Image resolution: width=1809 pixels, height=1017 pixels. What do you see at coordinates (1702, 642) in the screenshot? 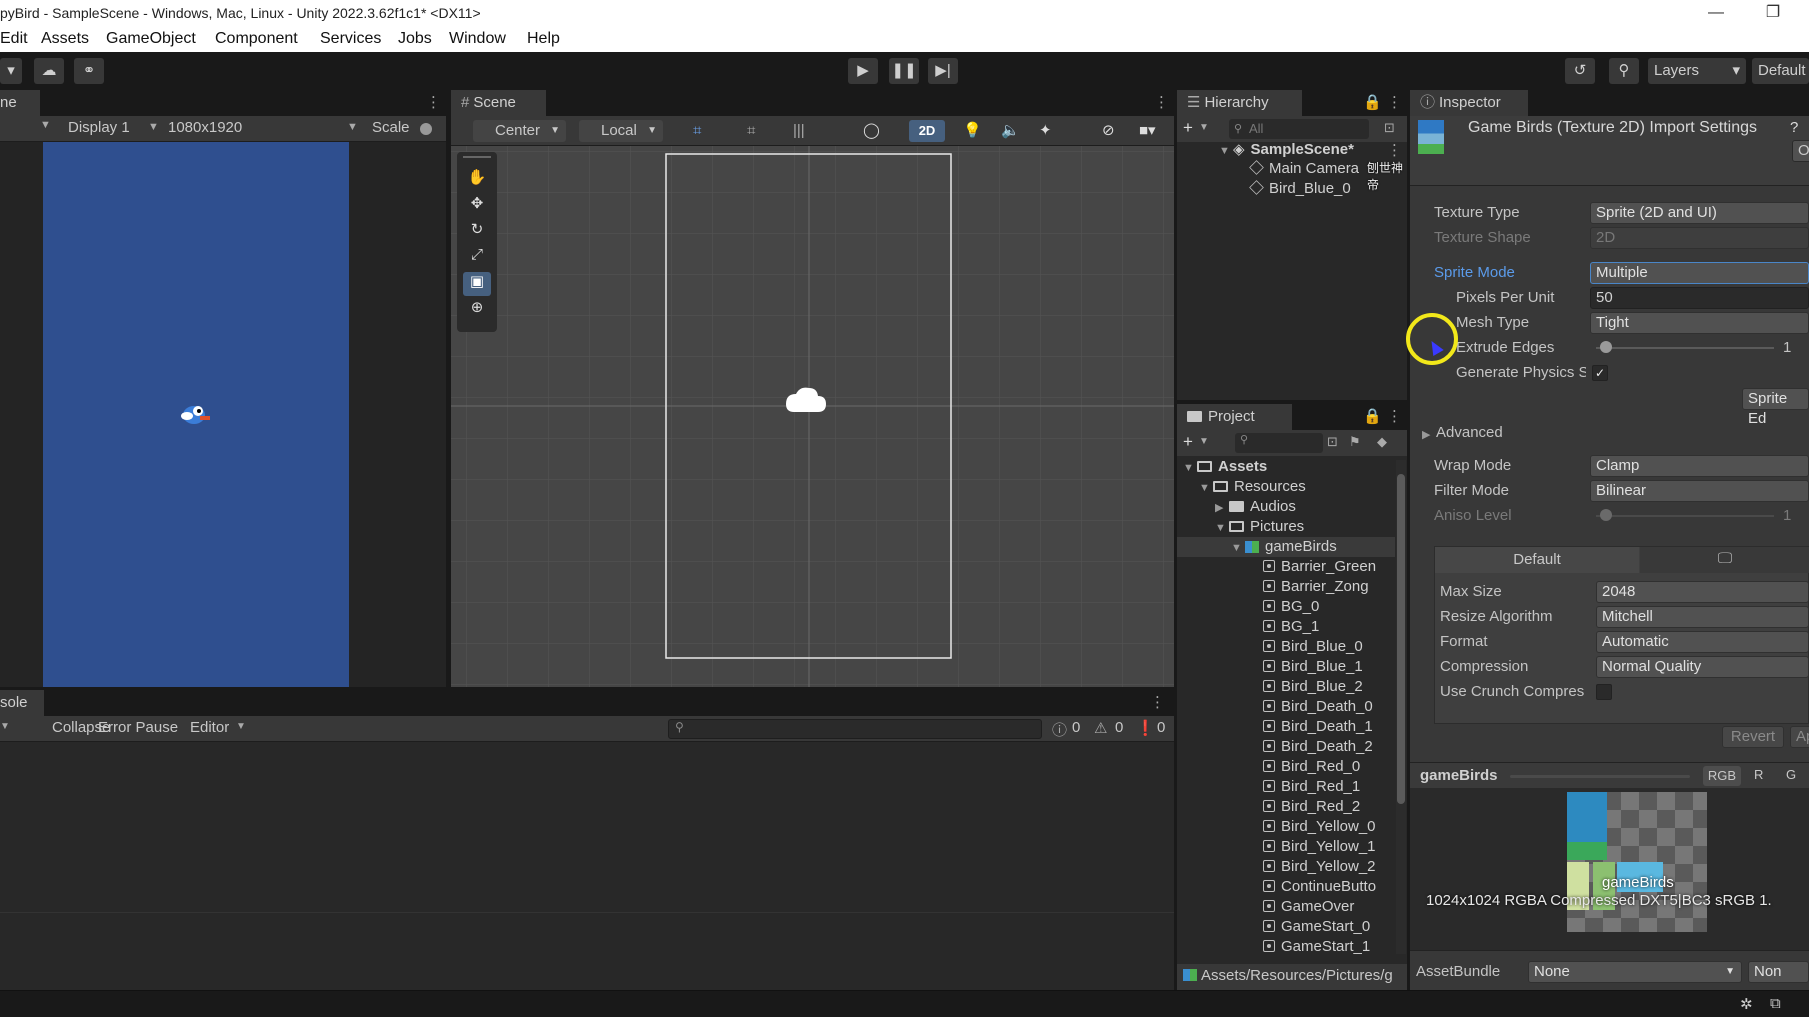
I see `format-dropdown: Automatic` at bounding box center [1702, 642].